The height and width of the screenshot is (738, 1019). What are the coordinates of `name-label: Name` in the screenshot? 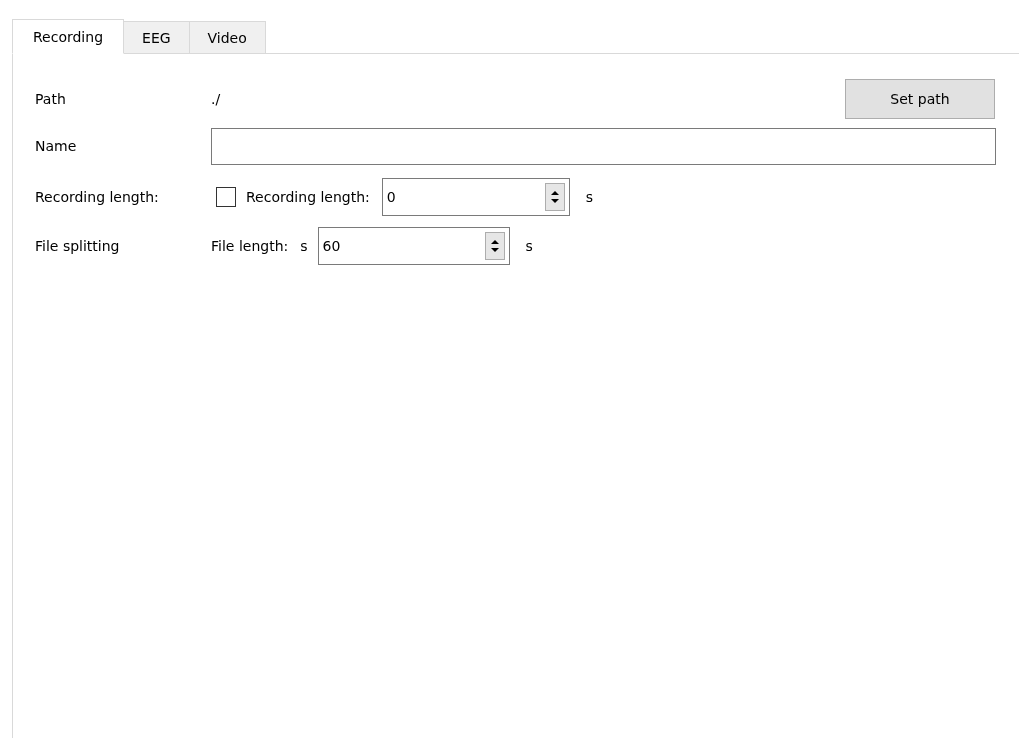 It's located at (56, 146).